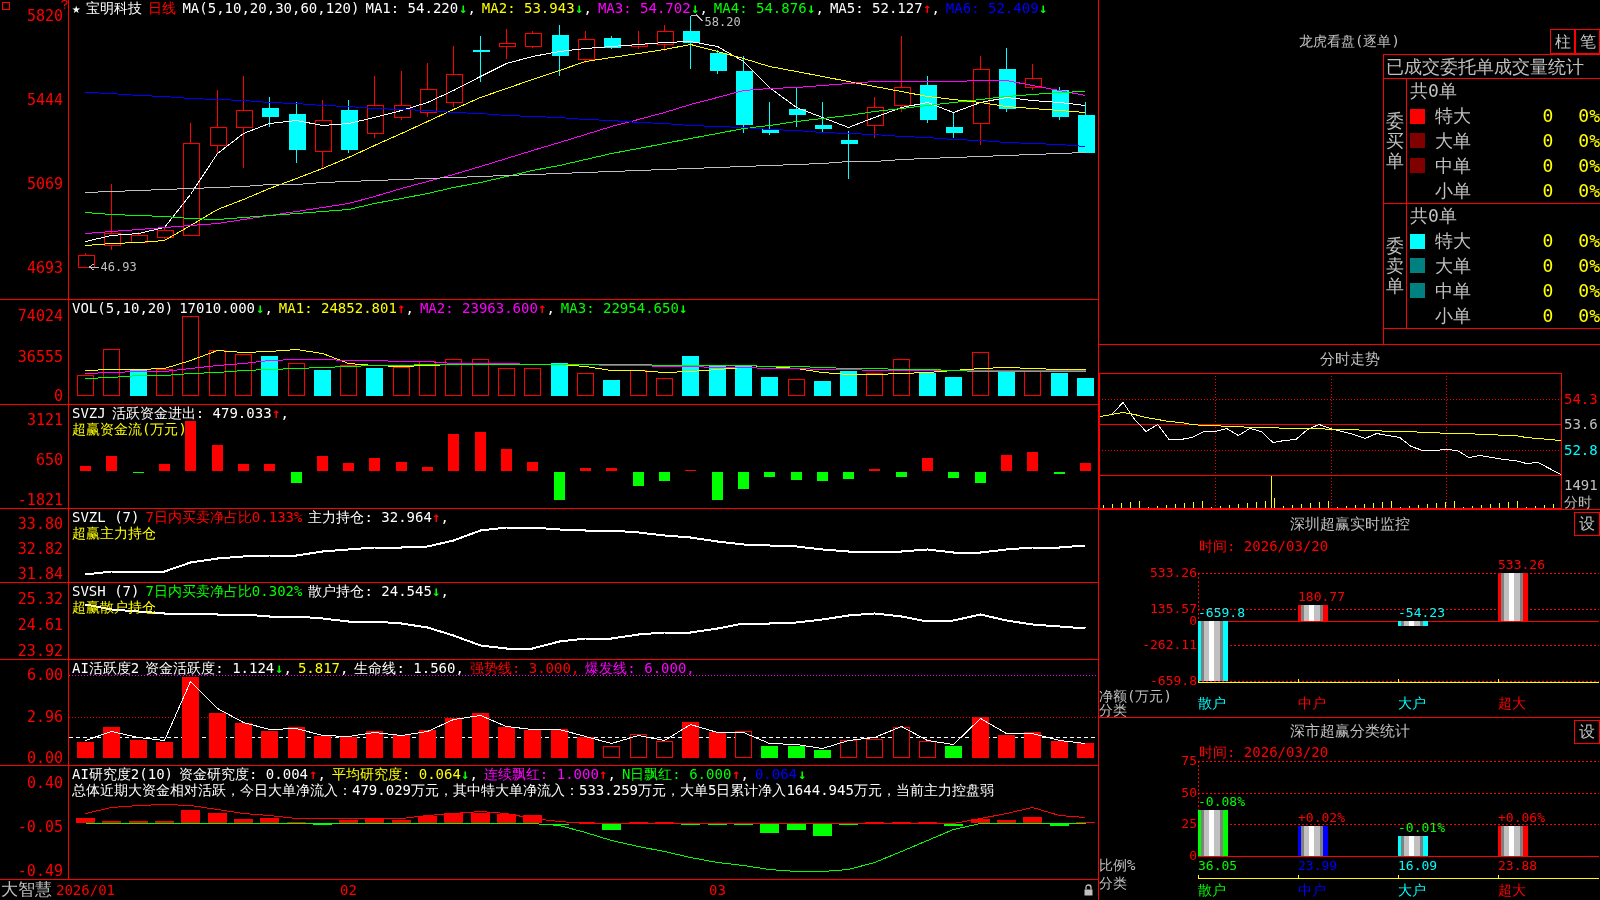  Describe the element at coordinates (218, 668) in the screenshot. I see `indicator-label: 资金活跃度: 1.124↓,` at that location.